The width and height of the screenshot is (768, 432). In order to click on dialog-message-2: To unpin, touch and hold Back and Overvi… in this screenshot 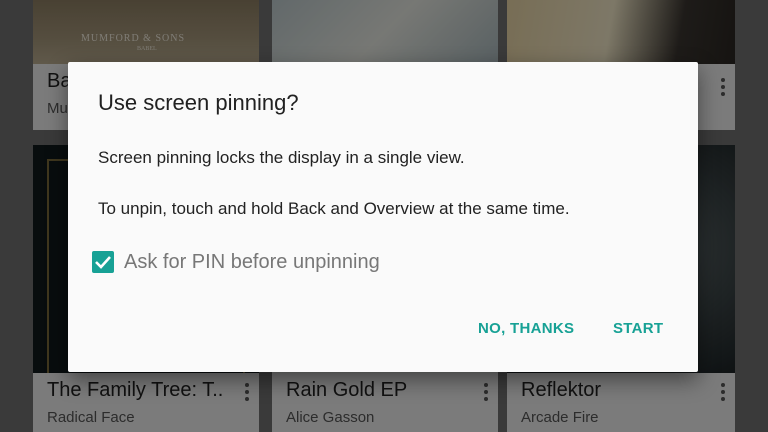, I will do `click(334, 208)`.